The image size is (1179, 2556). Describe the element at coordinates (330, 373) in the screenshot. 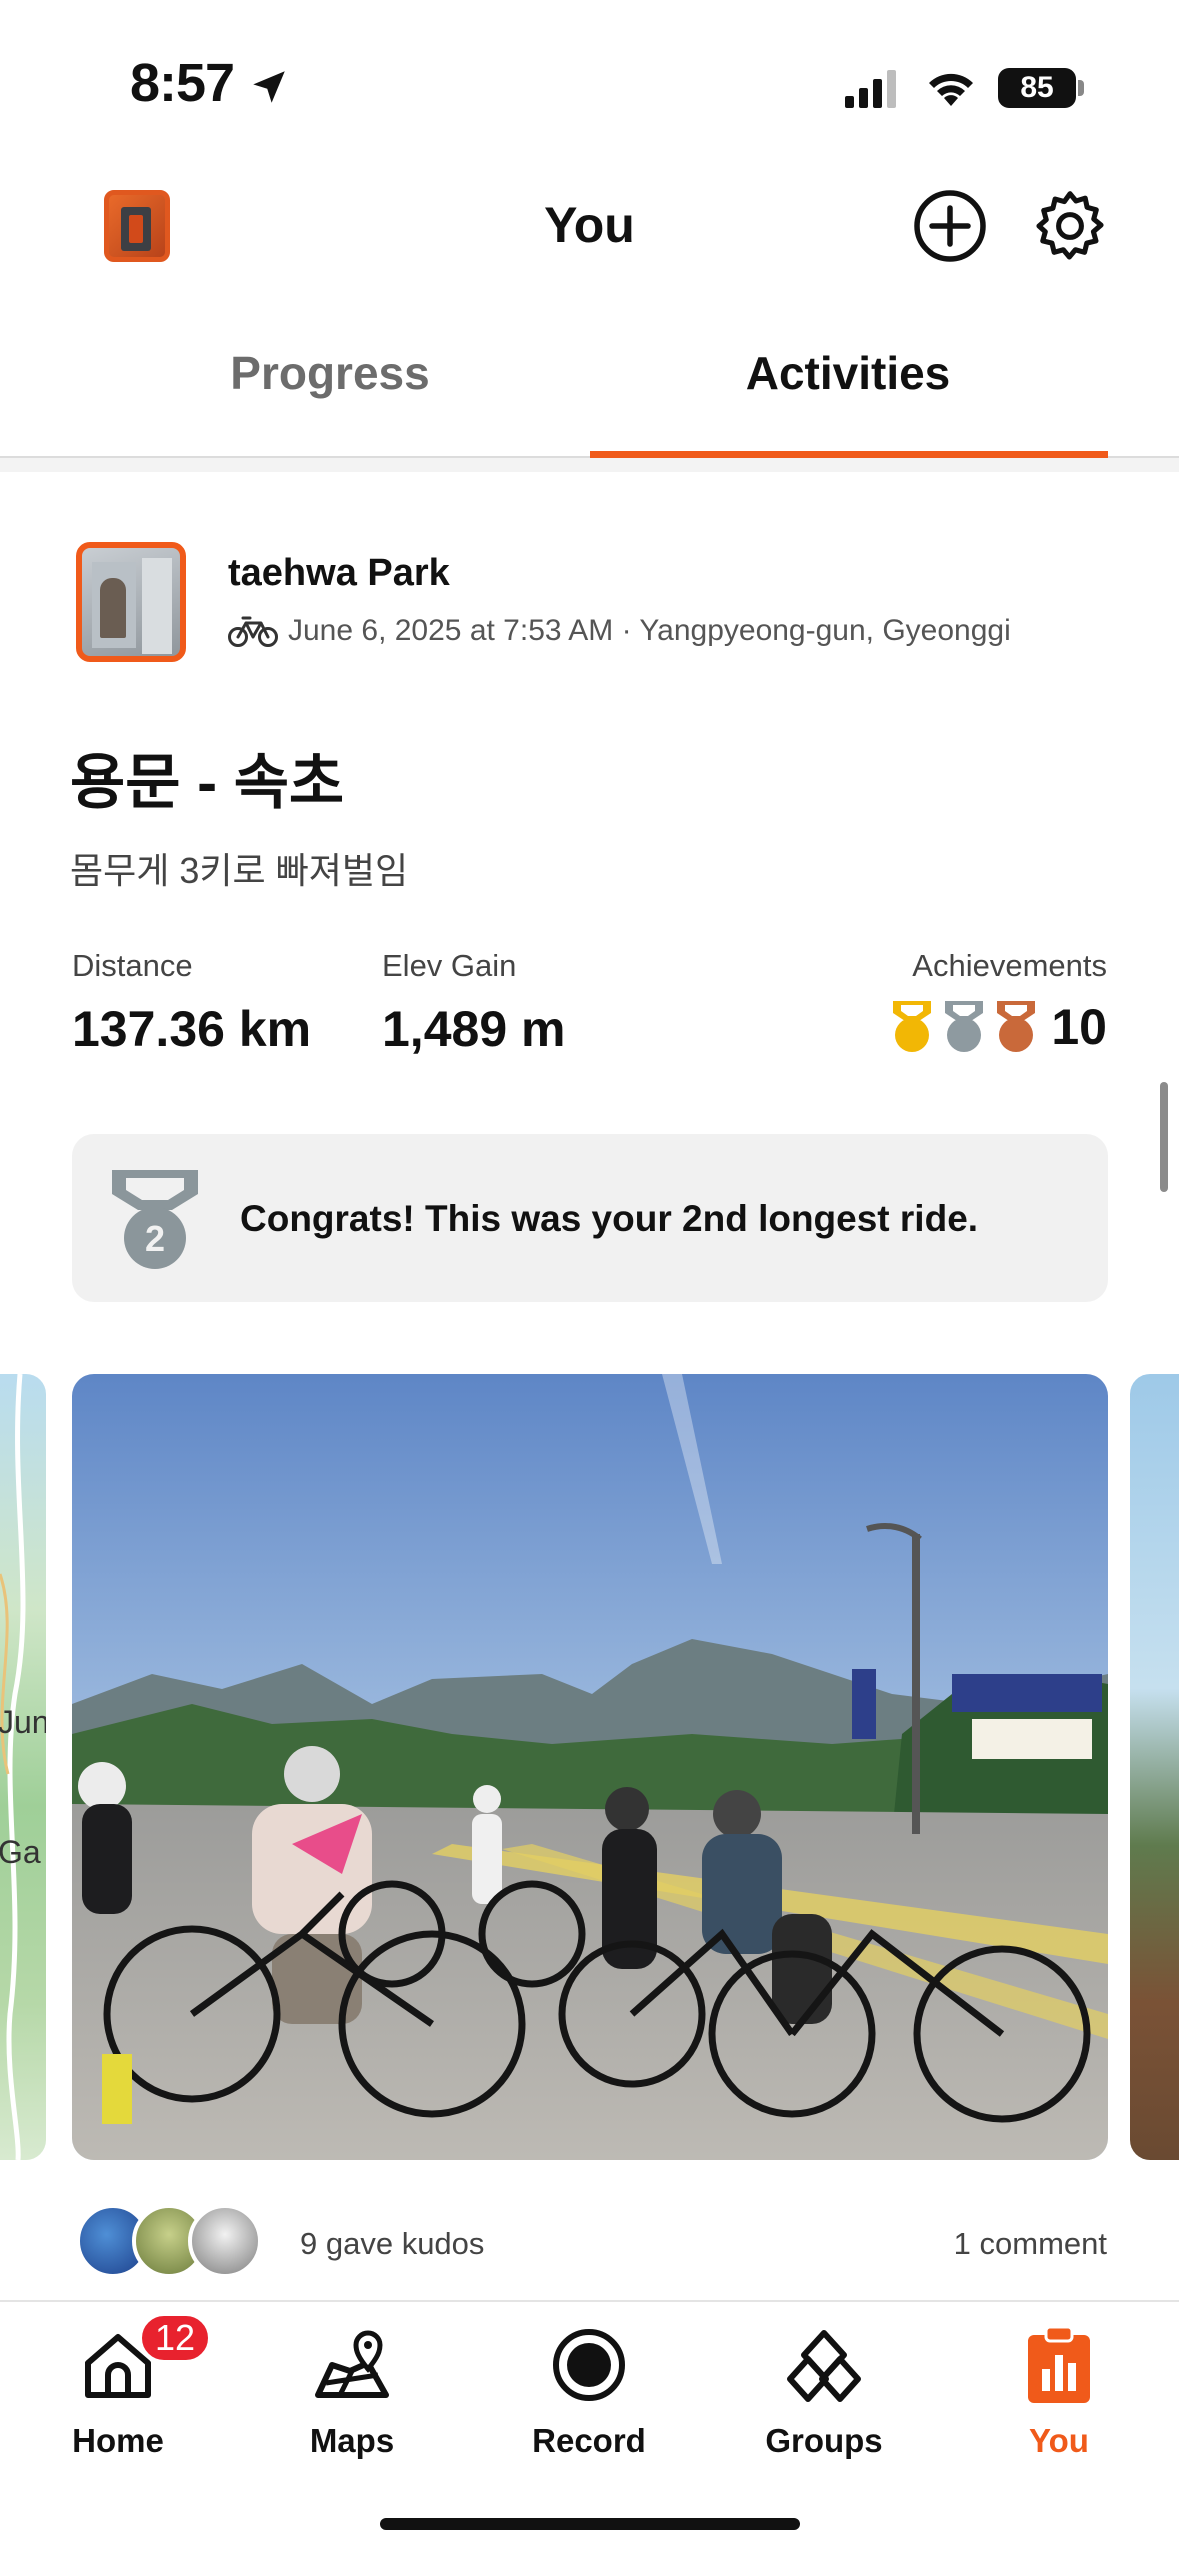

I see `tab-progress: Progress` at that location.